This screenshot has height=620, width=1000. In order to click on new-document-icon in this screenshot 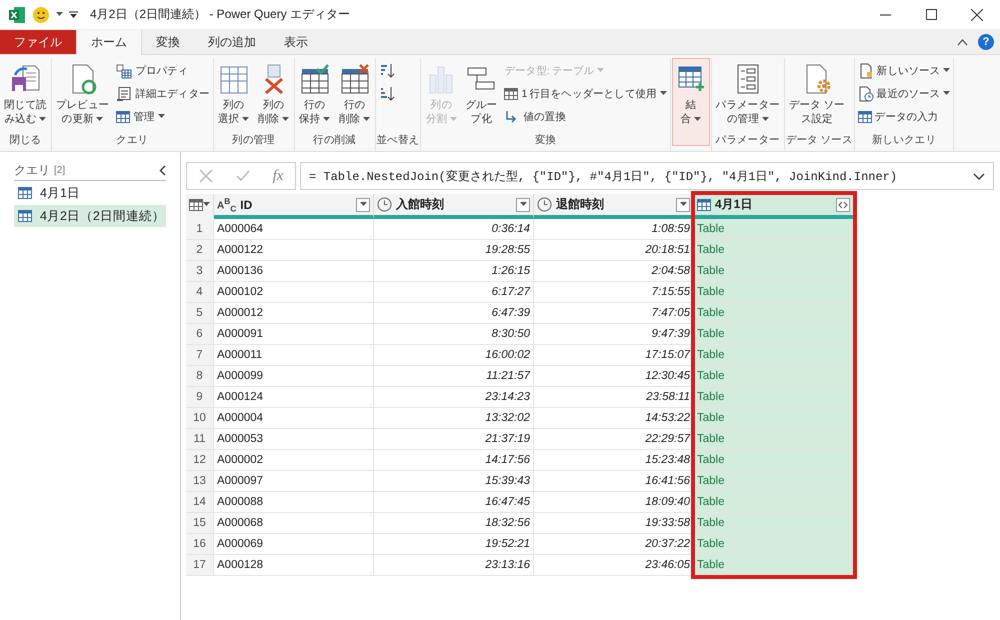, I will do `click(866, 70)`.